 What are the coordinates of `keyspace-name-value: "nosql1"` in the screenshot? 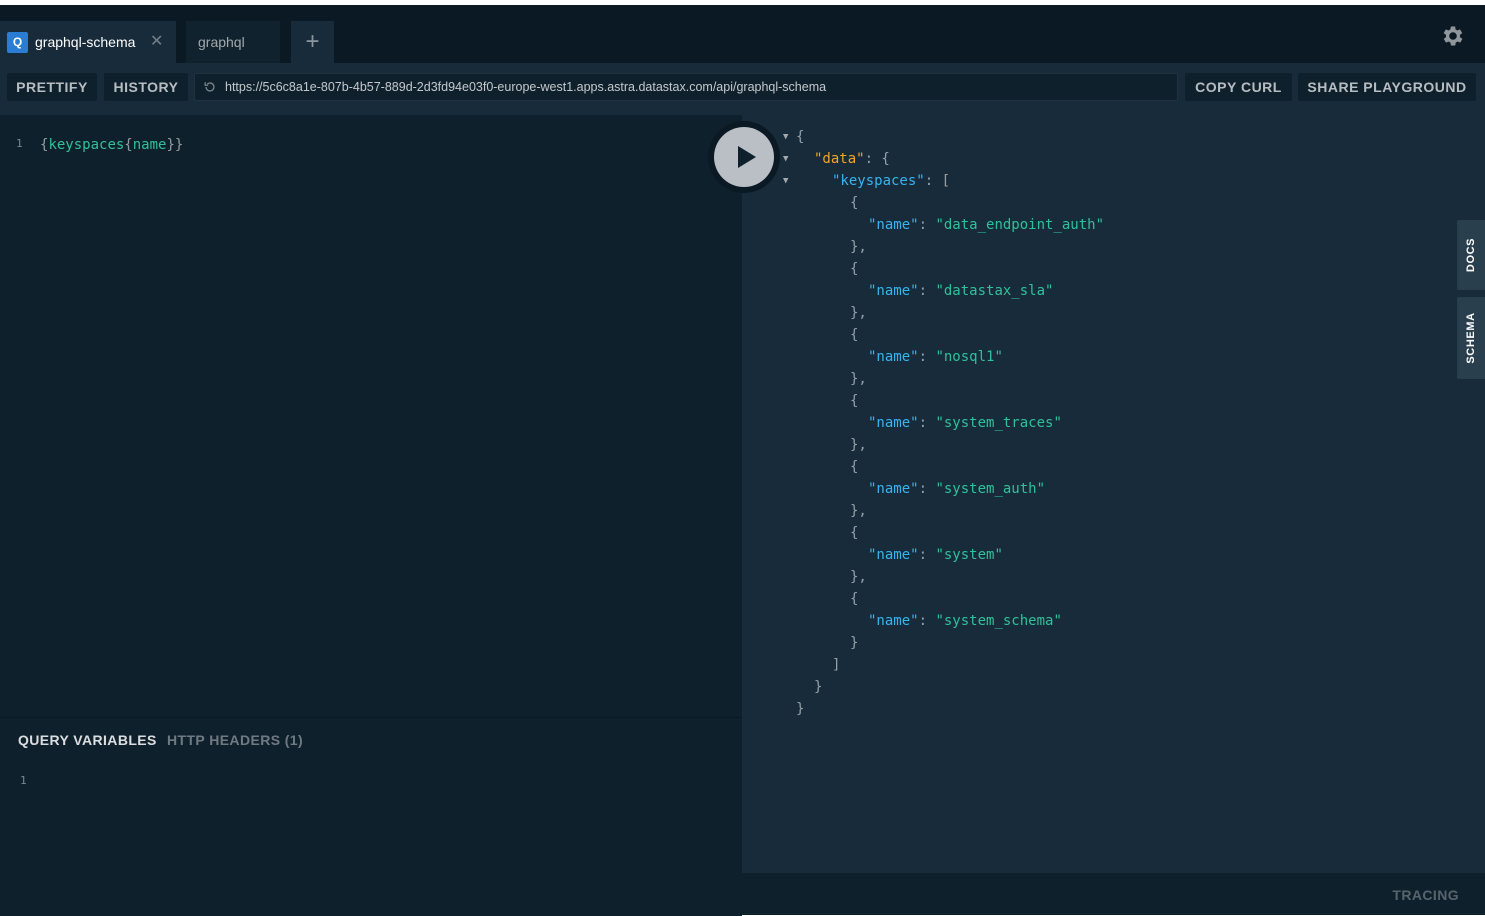 It's located at (969, 357).